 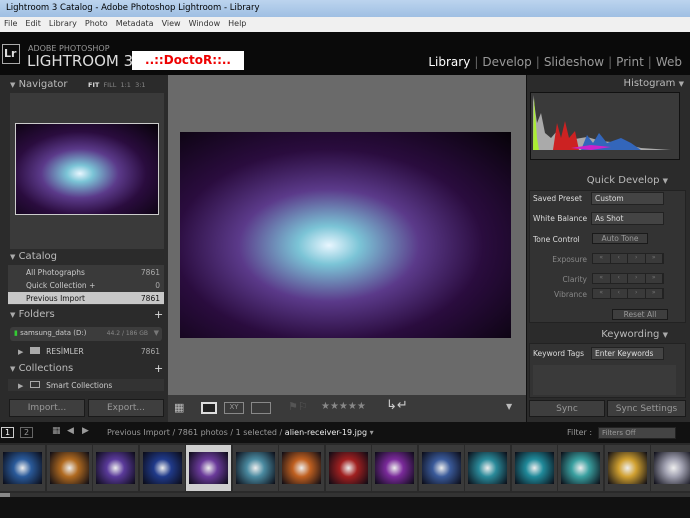 I want to click on histogram-graph, so click(x=602, y=122).